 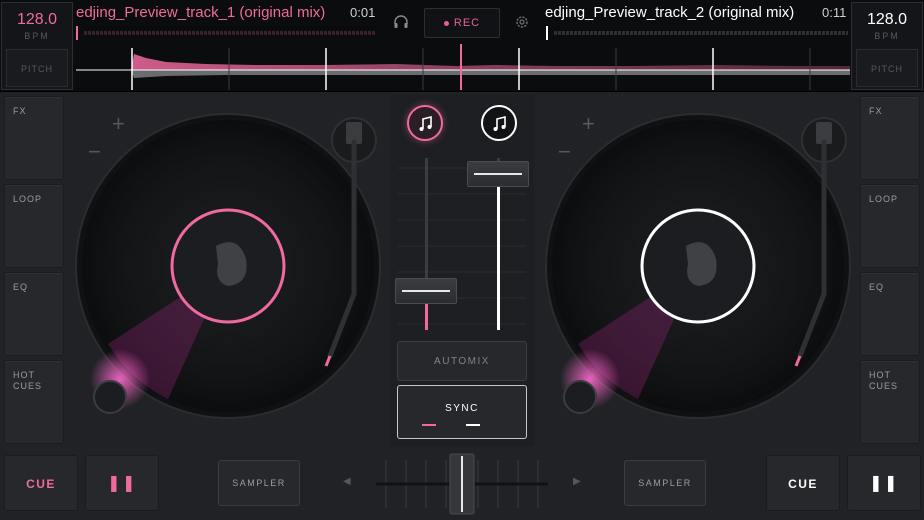 What do you see at coordinates (426, 290) in the screenshot?
I see `volume-fader-left` at bounding box center [426, 290].